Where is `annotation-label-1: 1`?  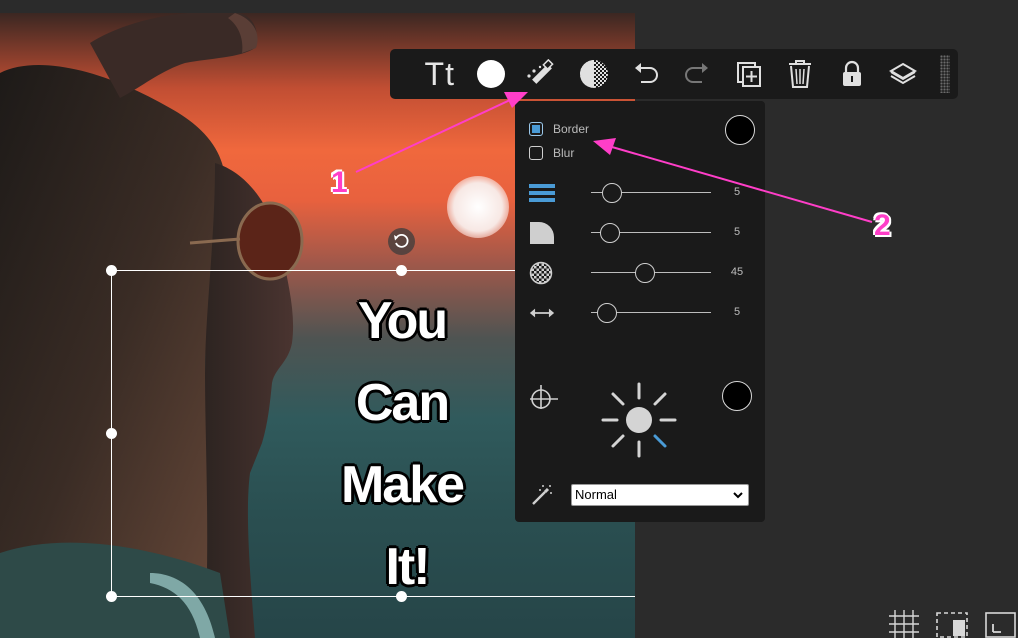 annotation-label-1: 1 is located at coordinates (339, 182).